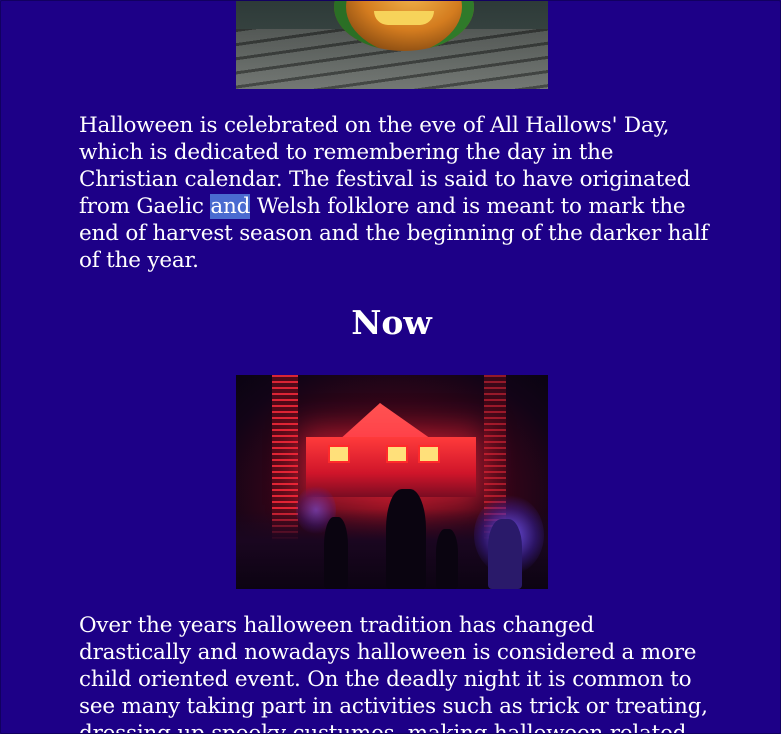 The height and width of the screenshot is (734, 781). I want to click on section-heading-now: Now, so click(391, 322).